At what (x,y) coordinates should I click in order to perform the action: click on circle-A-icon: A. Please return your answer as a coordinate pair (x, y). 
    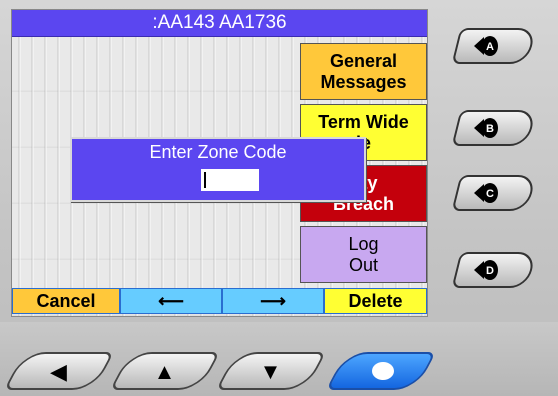
    Looking at the image, I should click on (486, 46).